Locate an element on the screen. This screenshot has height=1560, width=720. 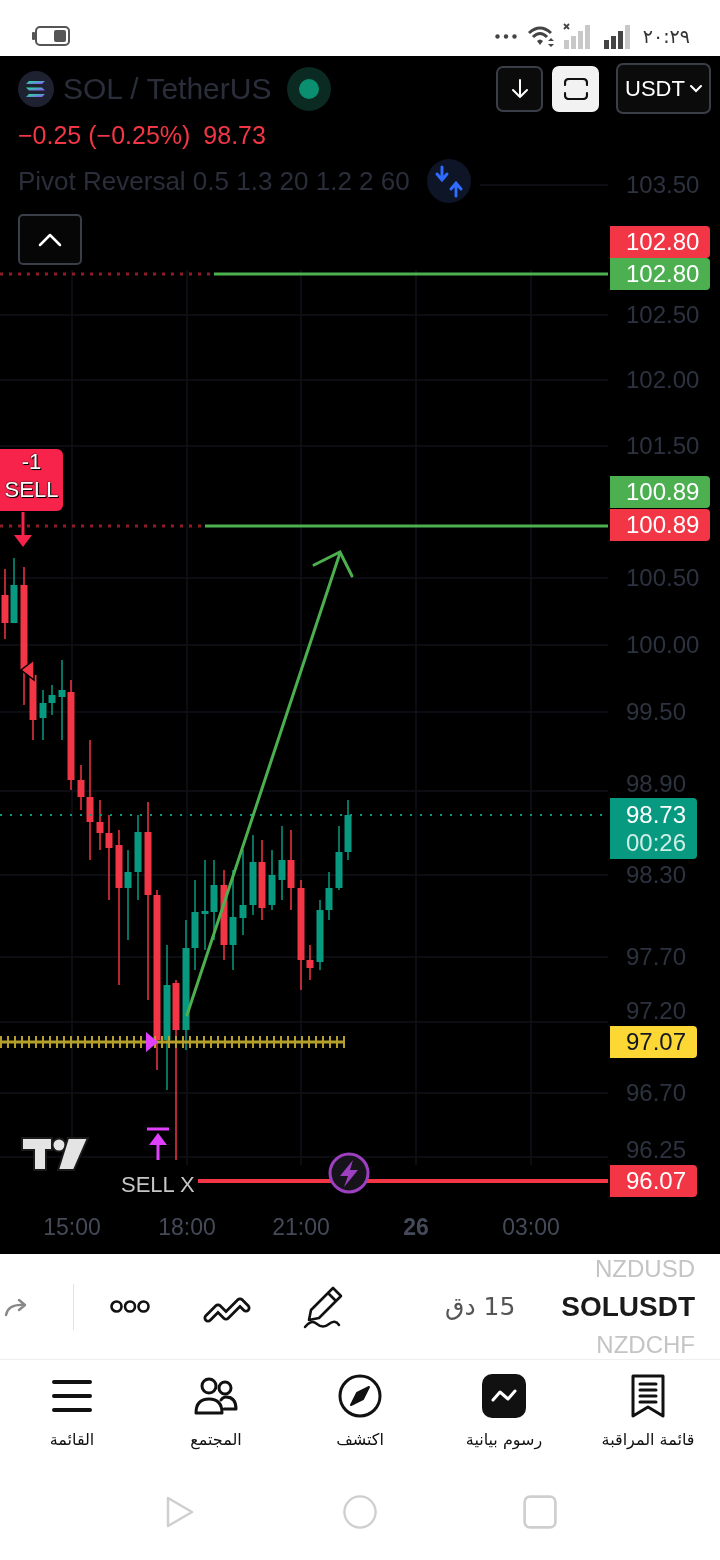
price-tag: 96.07 is located at coordinates (654, 1181).